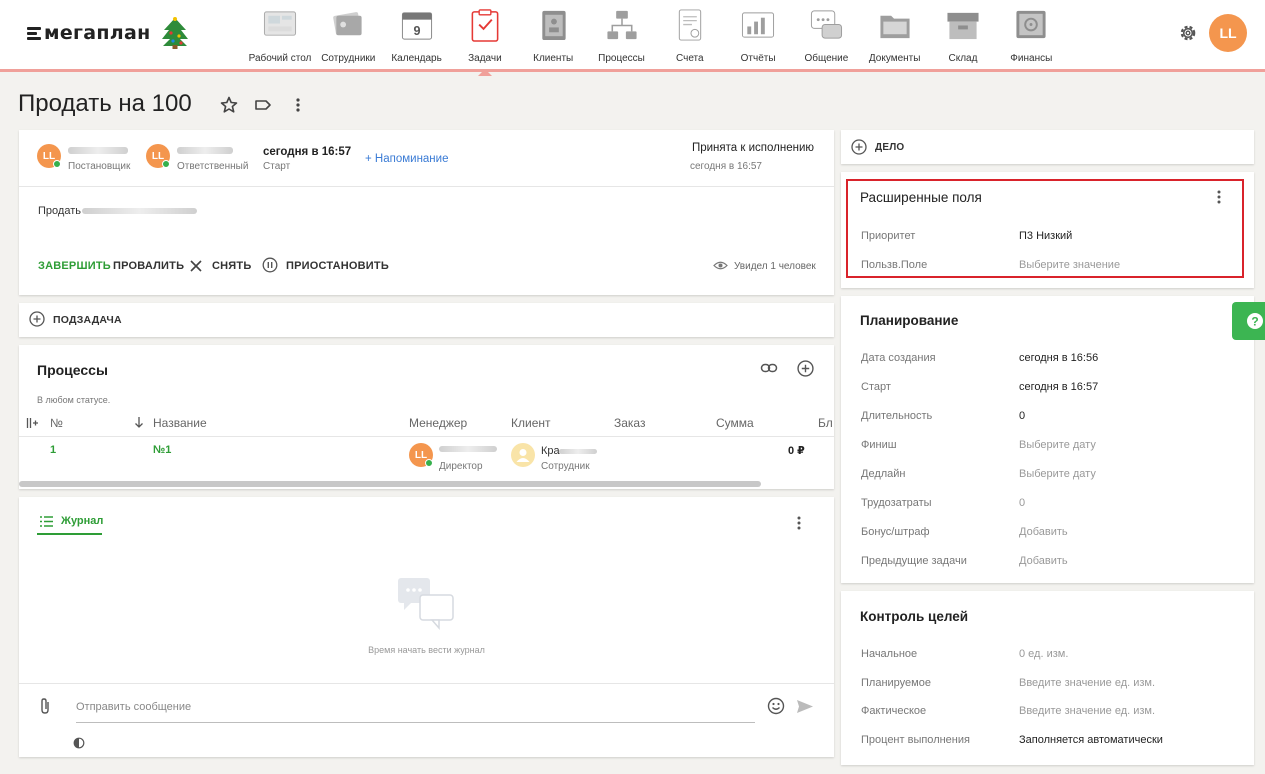 The width and height of the screenshot is (1265, 774). I want to click on help-button: ?, so click(1248, 321).